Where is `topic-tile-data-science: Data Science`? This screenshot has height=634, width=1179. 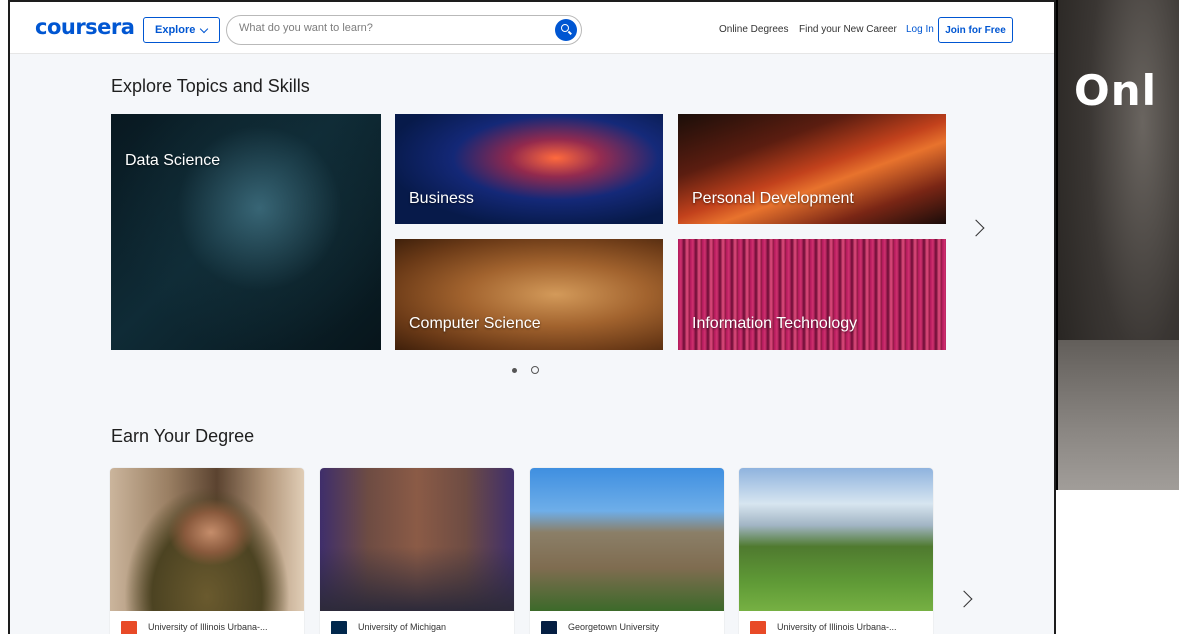
topic-tile-data-science: Data Science is located at coordinates (246, 232).